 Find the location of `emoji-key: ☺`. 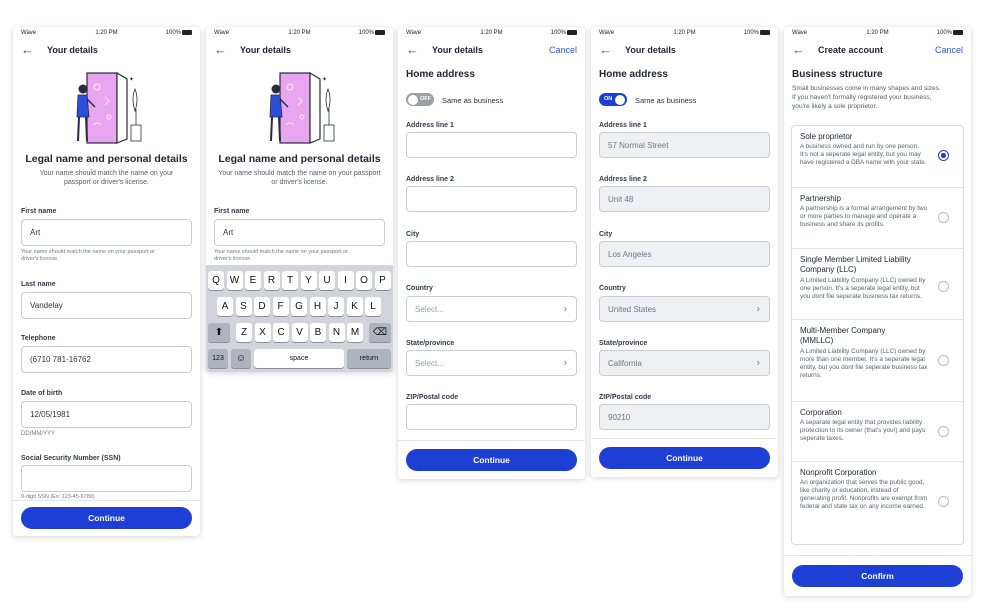

emoji-key: ☺ is located at coordinates (241, 358).